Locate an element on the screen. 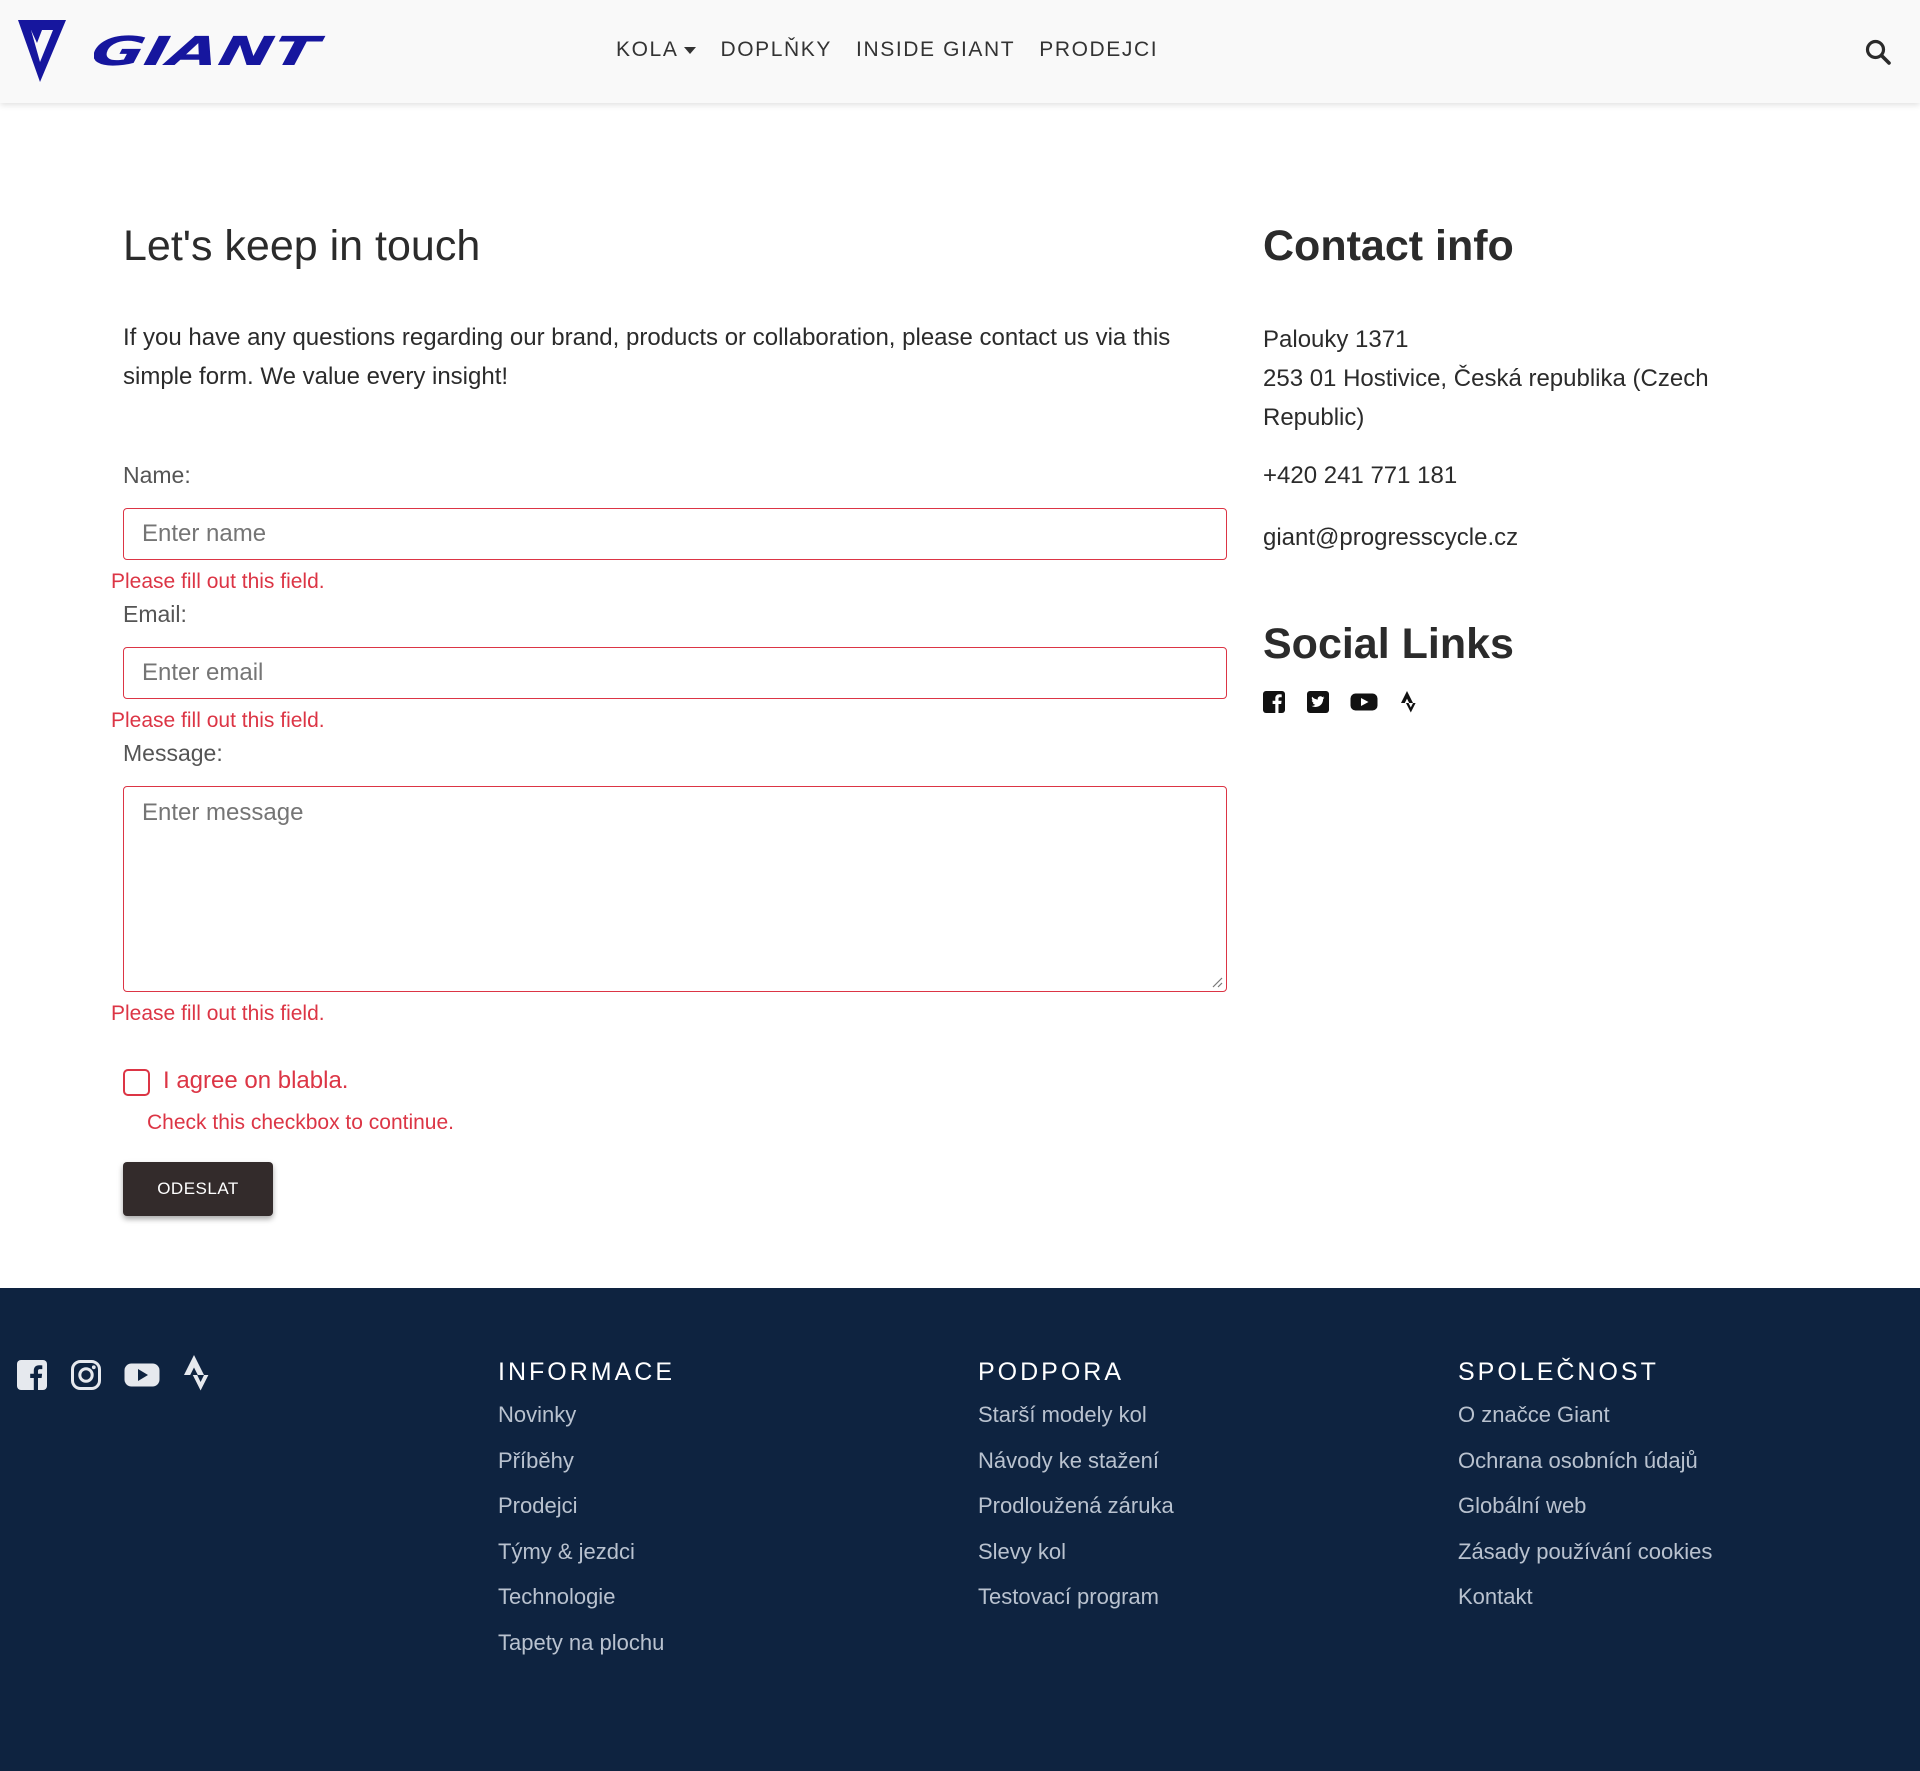 This screenshot has height=1771, width=1920. footer-col-title: INFORMACE is located at coordinates (586, 1372).